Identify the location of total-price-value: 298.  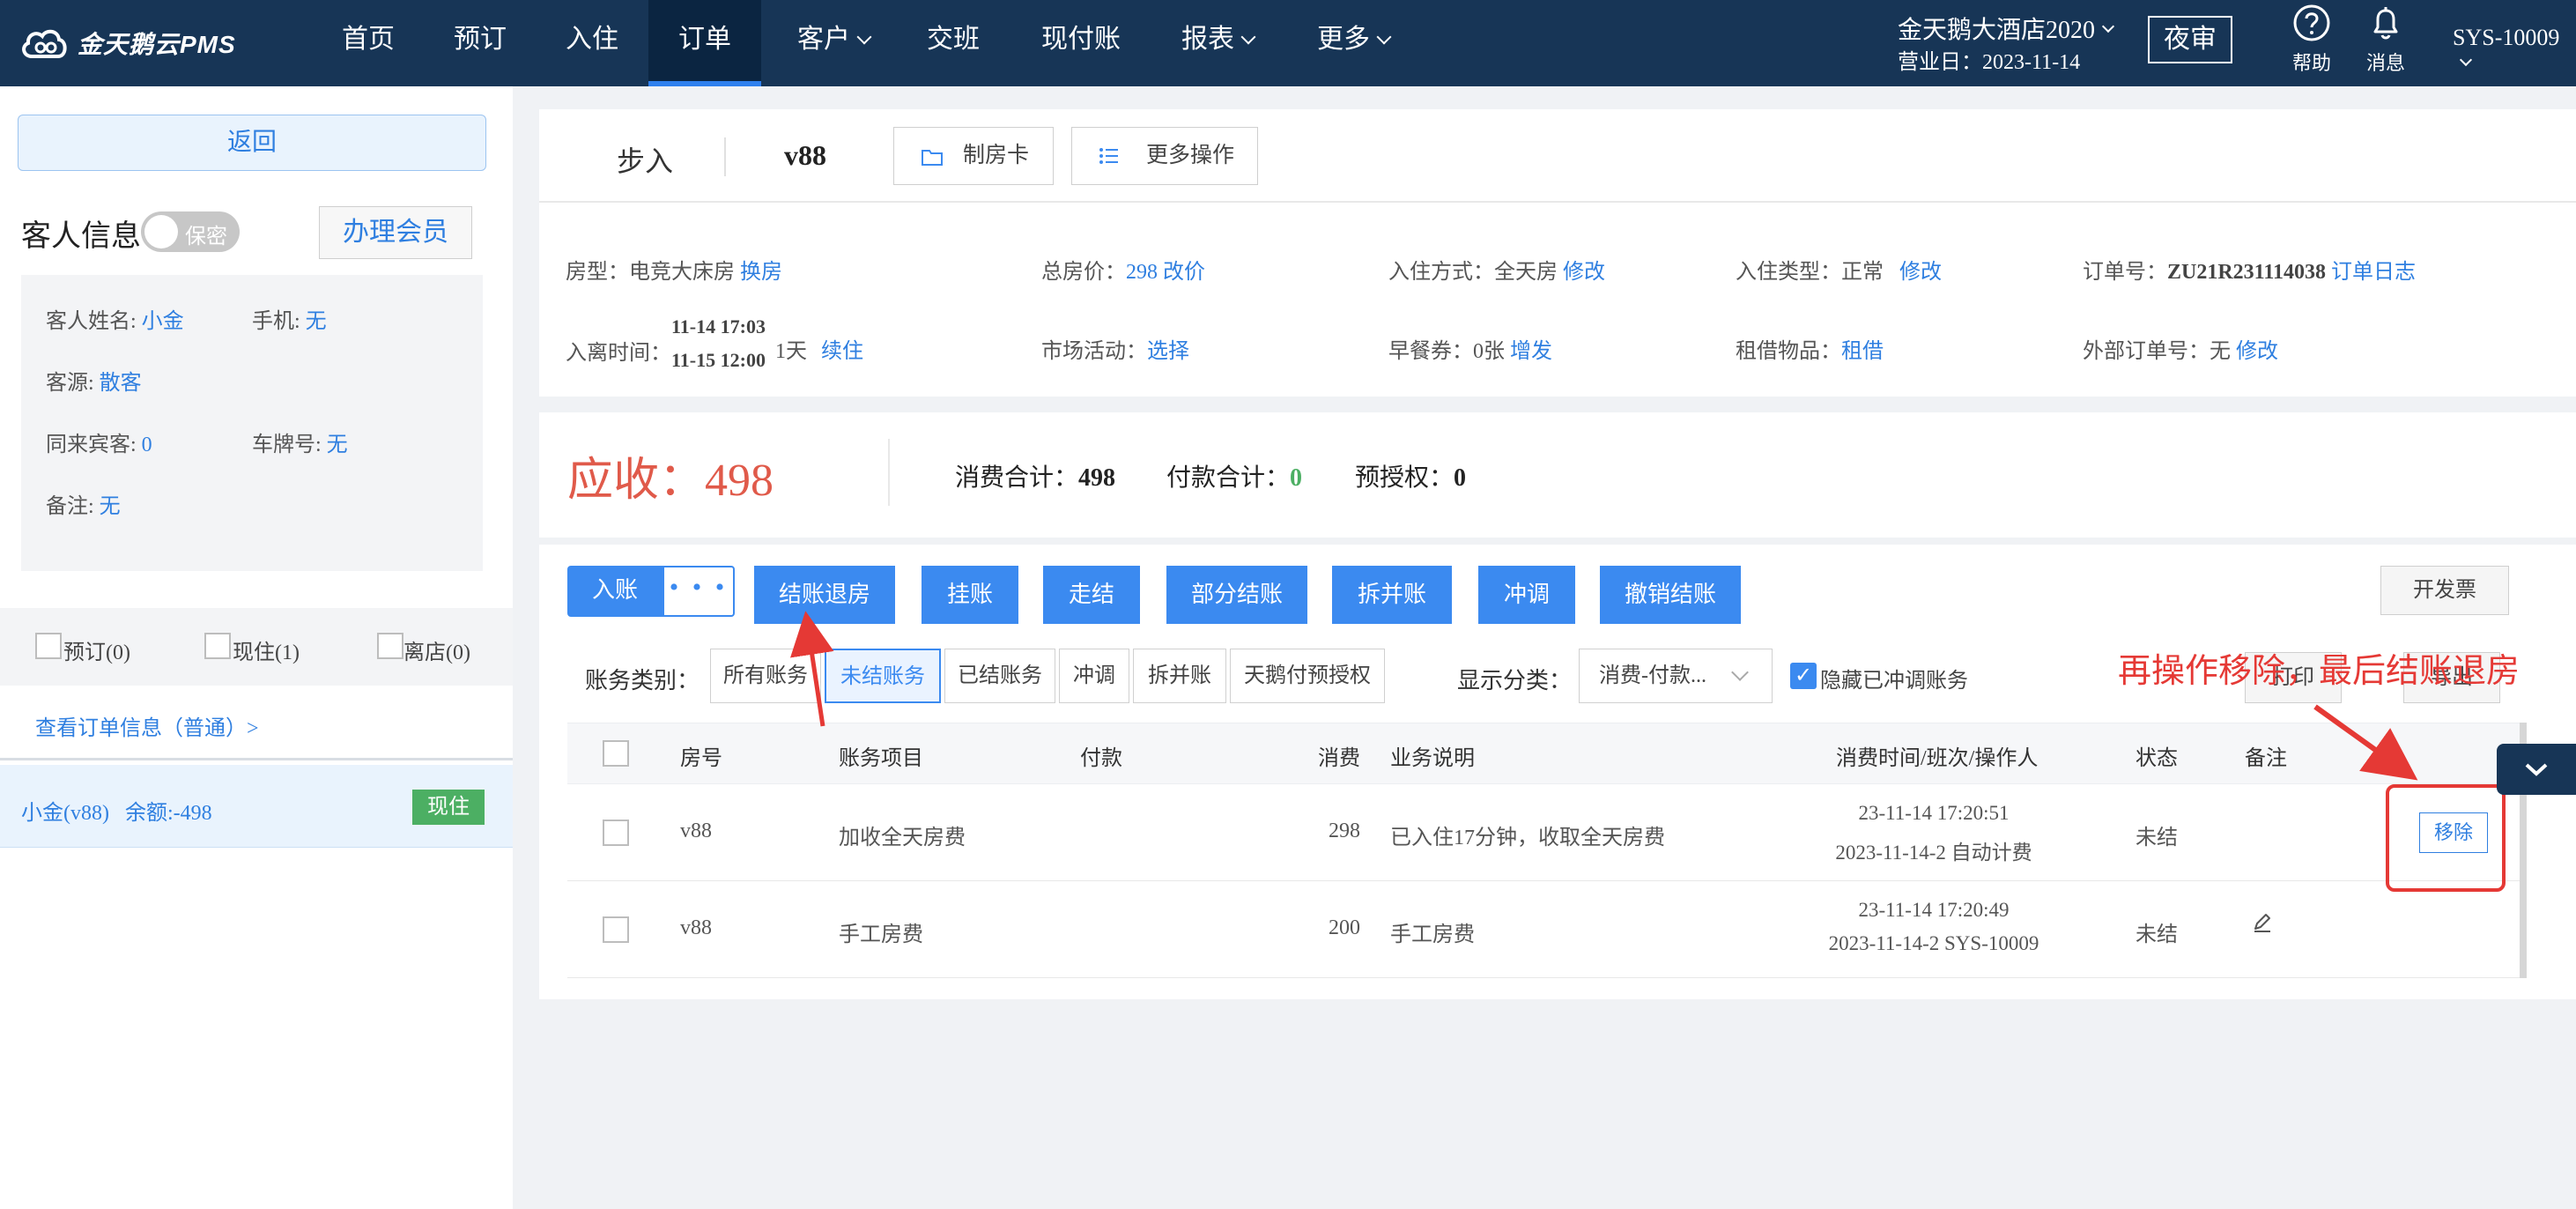
(1142, 272).